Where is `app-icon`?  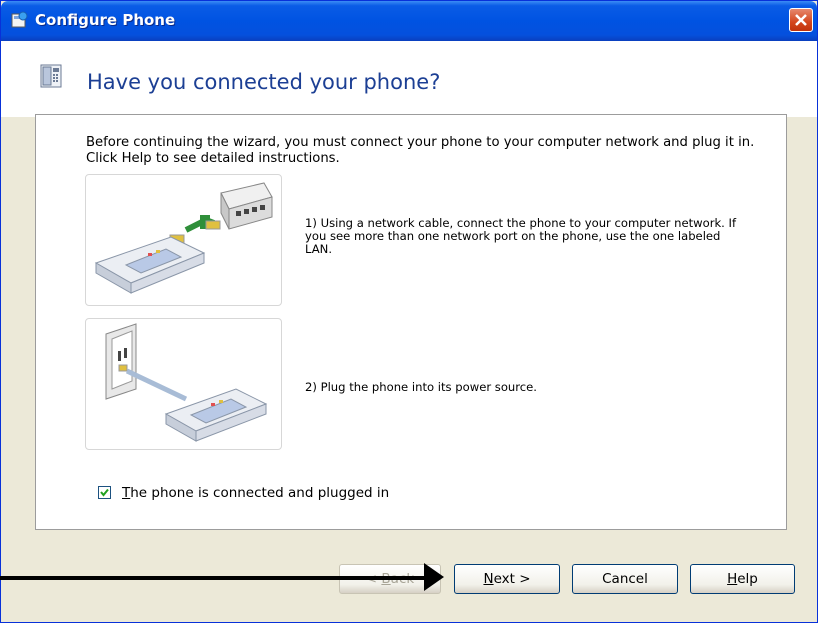 app-icon is located at coordinates (19, 19).